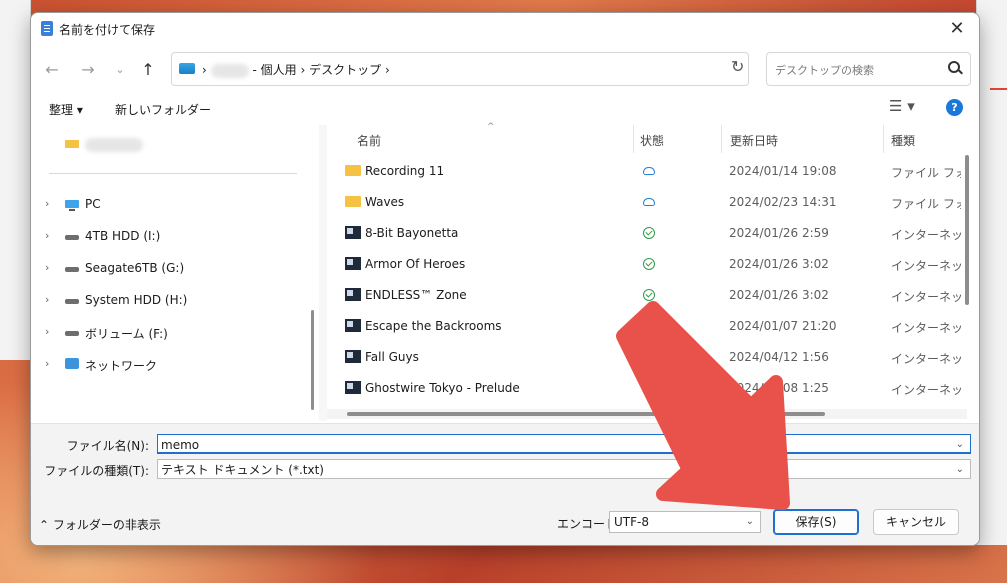 This screenshot has height=583, width=1007. I want to click on help-icon: ?, so click(954, 107).